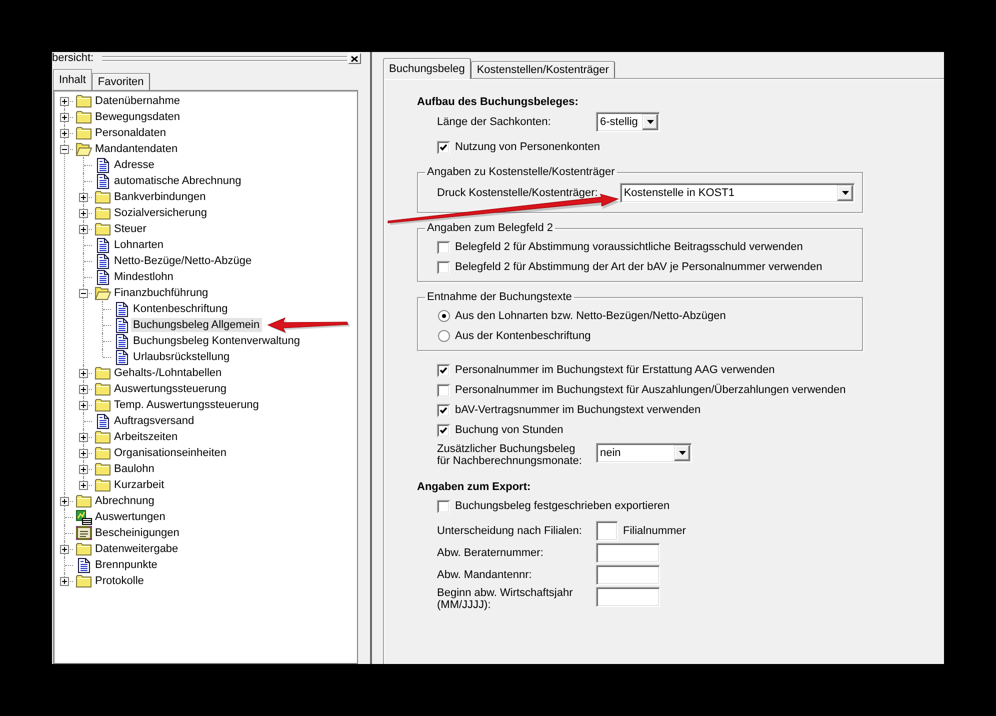 This screenshot has width=996, height=716. Describe the element at coordinates (737, 193) in the screenshot. I see `dropdown: Kostenstelle in KOST1` at that location.